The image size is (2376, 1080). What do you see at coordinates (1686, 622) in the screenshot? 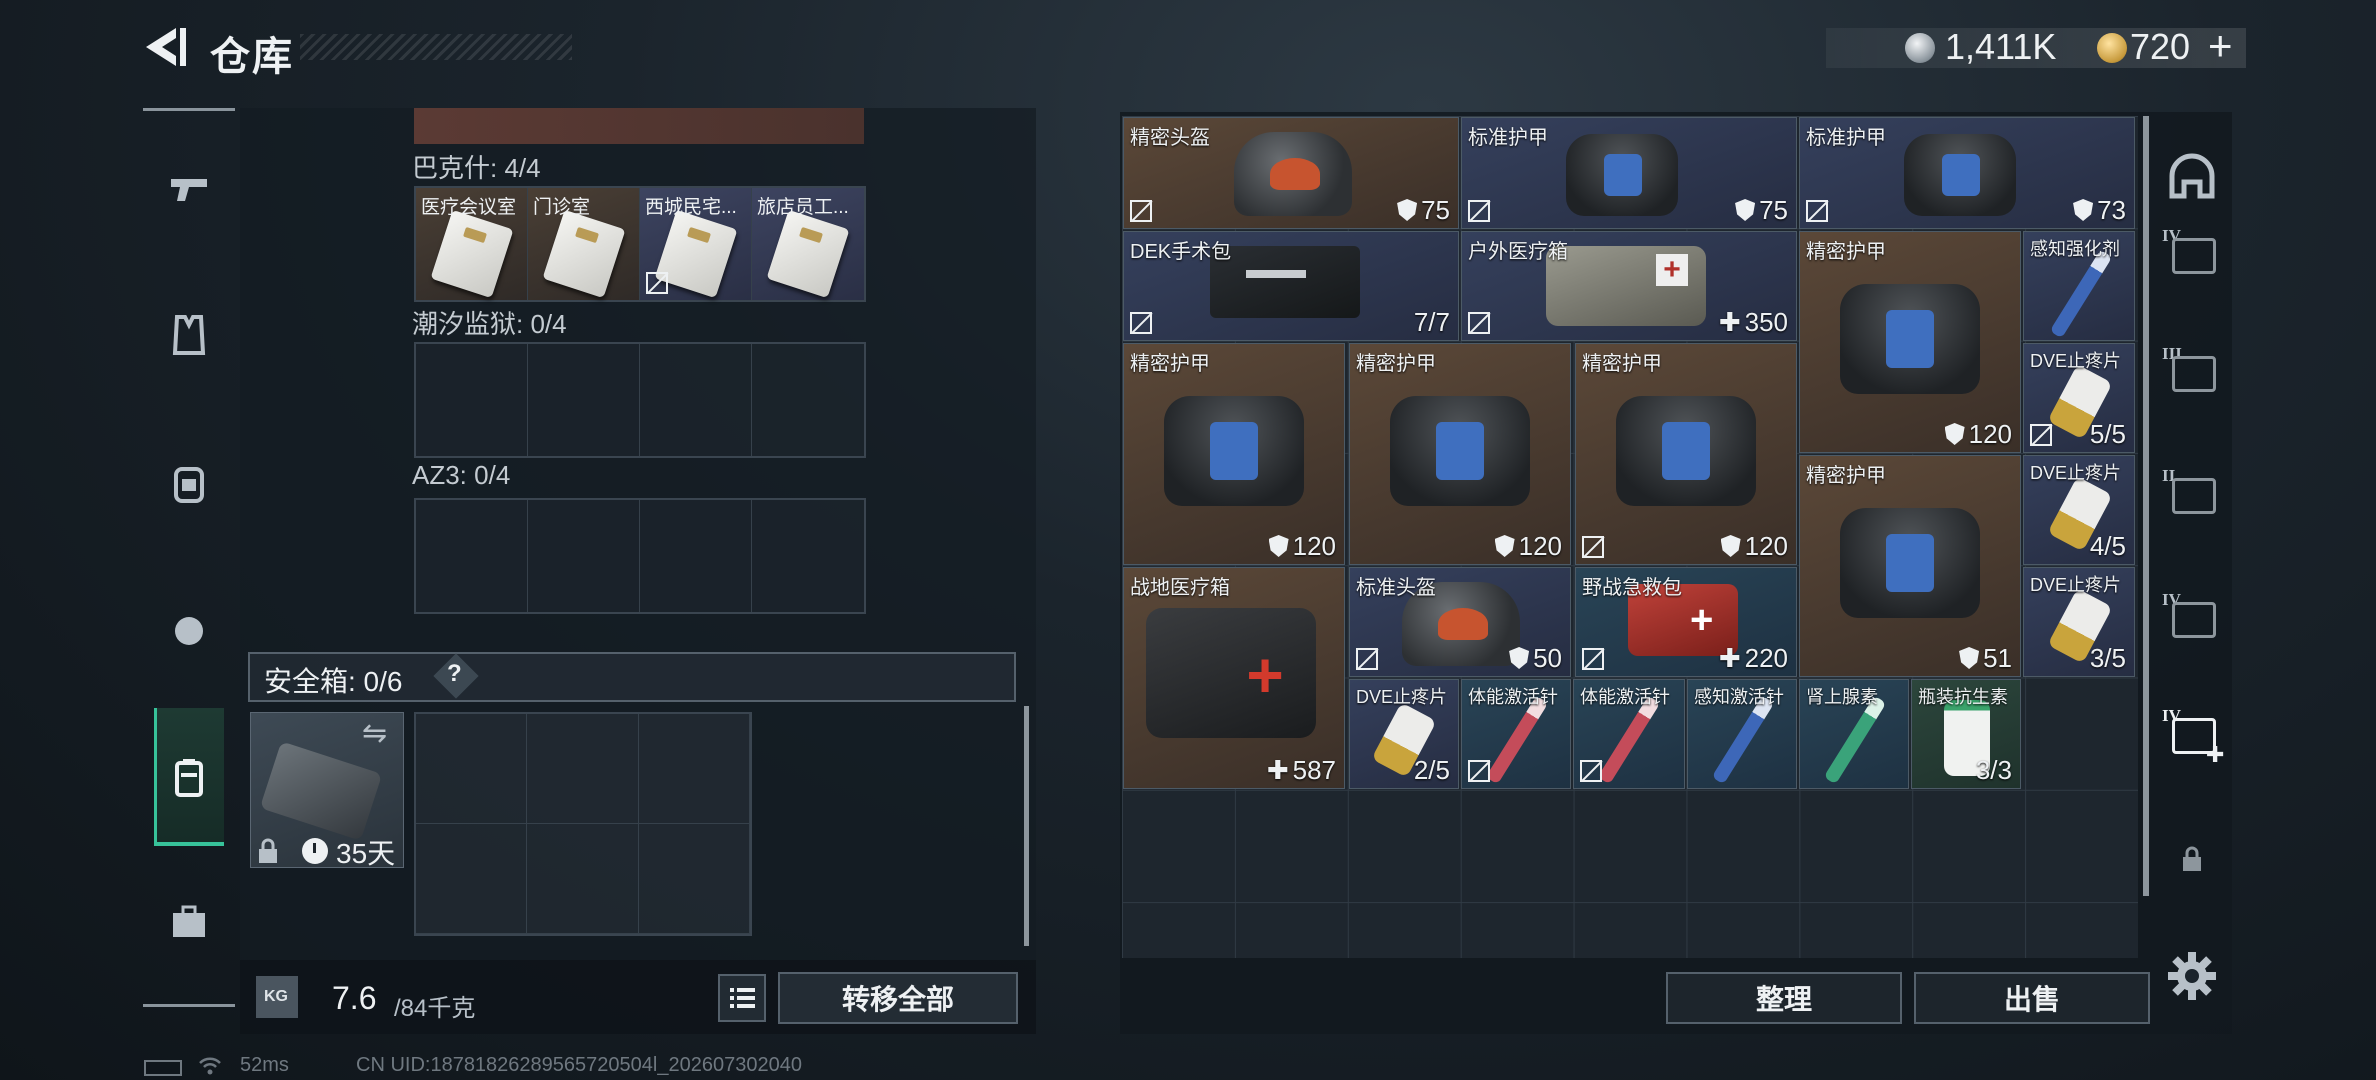
I see `item-field-first-aid: 野战急救包 ✚220` at bounding box center [1686, 622].